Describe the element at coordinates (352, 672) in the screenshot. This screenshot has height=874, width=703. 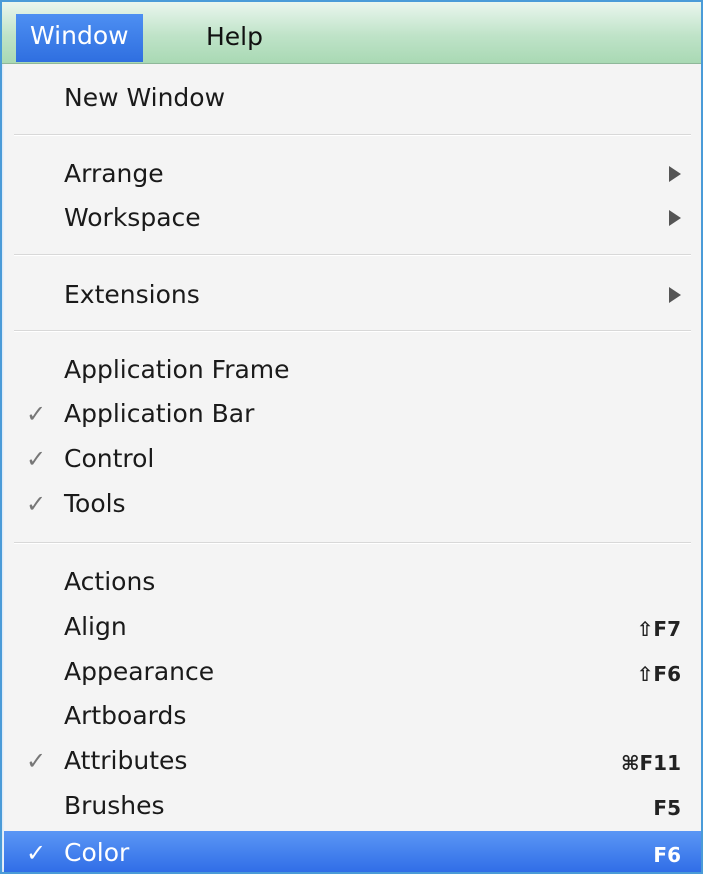
I see `menu-item-appearance: Appearance ⇧F6` at that location.